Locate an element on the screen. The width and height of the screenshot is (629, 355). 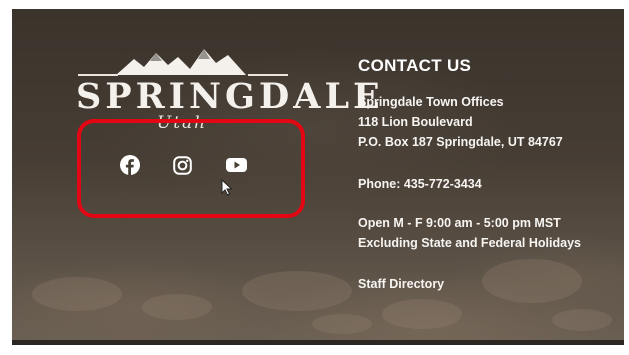
mouse-cursor-icon is located at coordinates (227, 187).